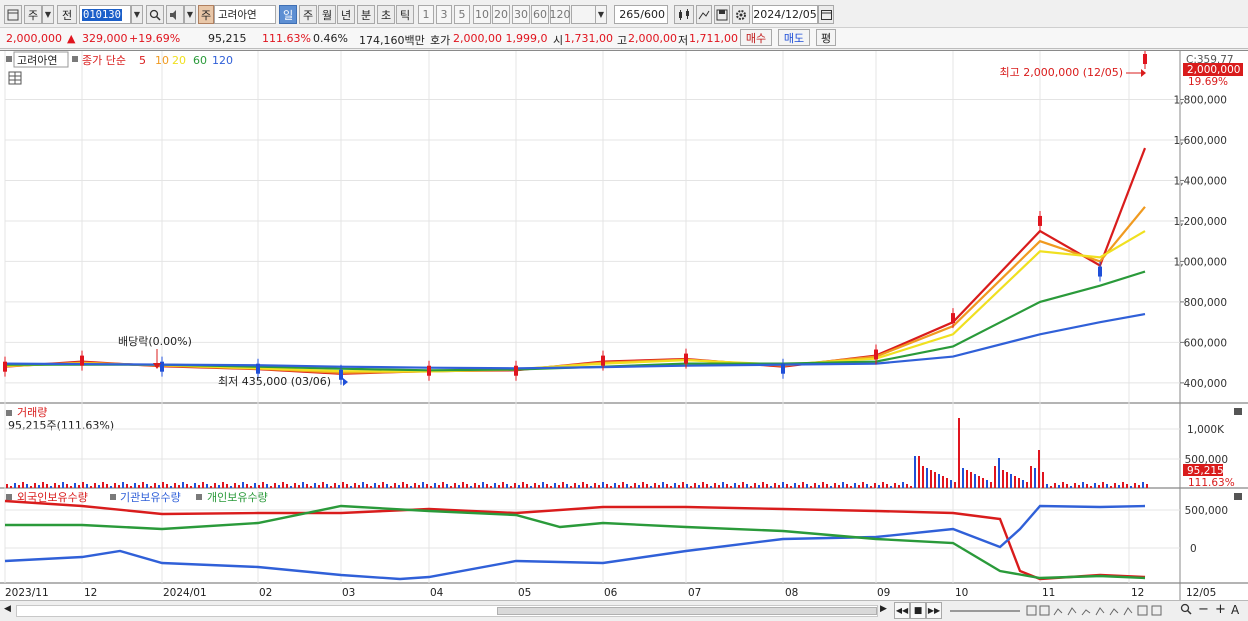 The image size is (1248, 621). I want to click on zoom-slider, so click(985, 611).